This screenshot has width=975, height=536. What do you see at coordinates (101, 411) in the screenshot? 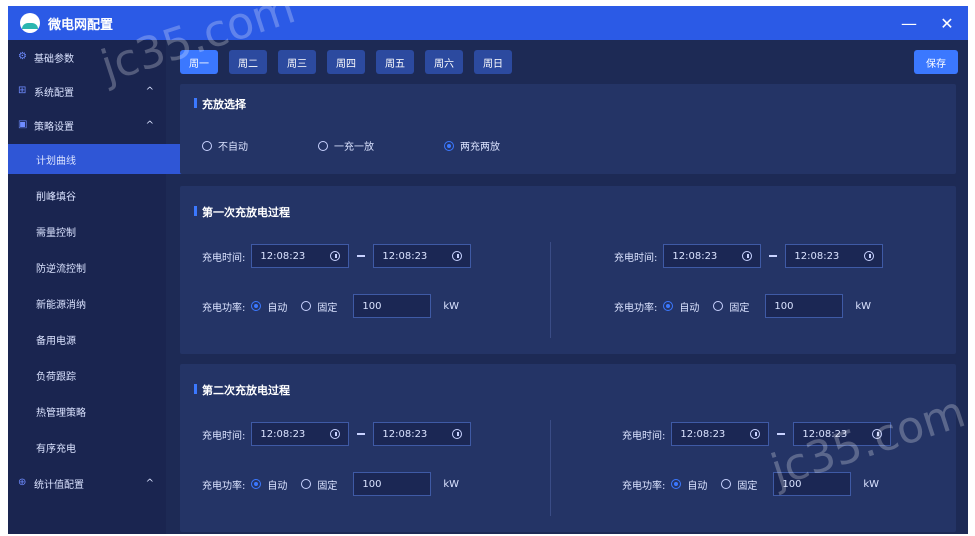
I see `sidebar-item-thermal: 热管理策略` at bounding box center [101, 411].